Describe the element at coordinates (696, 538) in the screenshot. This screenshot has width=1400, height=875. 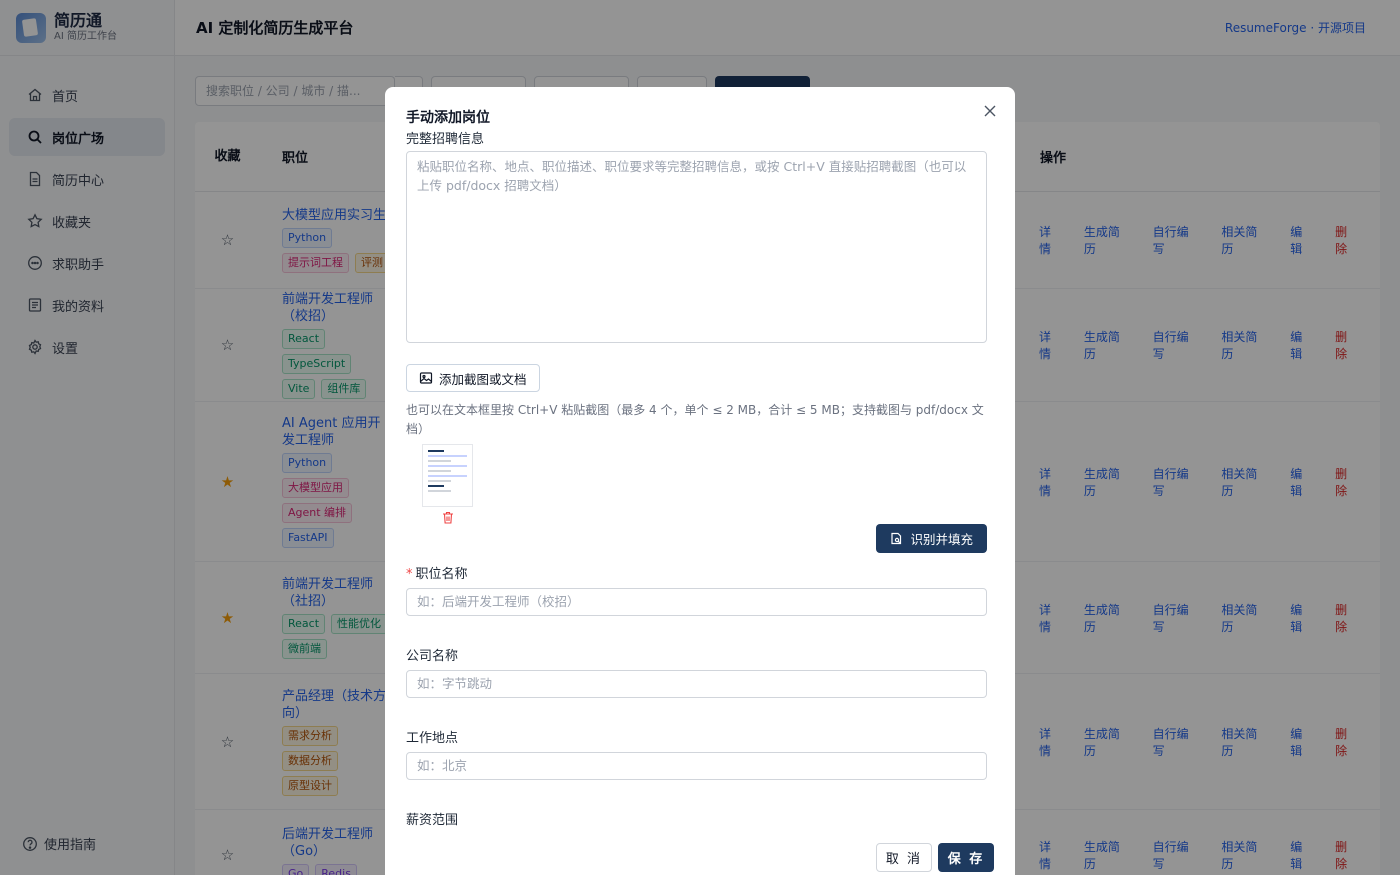
I see `recognize-row: 识别并填充` at that location.